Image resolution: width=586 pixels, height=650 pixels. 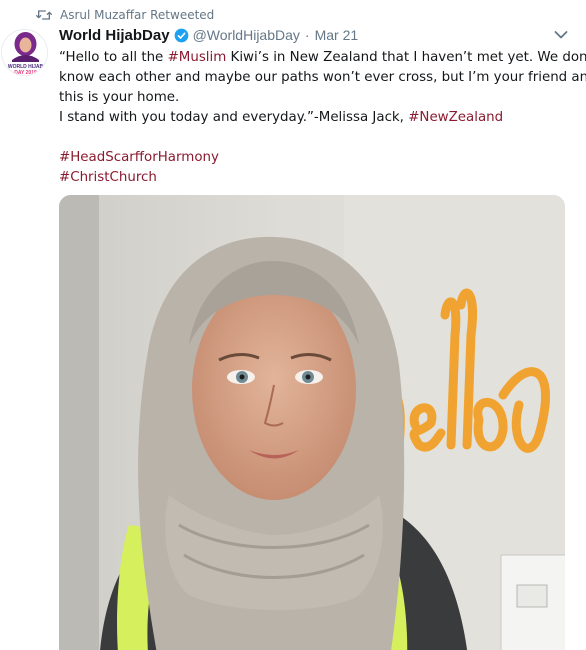 What do you see at coordinates (246, 35) in the screenshot?
I see `user-handle: @WorldHijabDay` at bounding box center [246, 35].